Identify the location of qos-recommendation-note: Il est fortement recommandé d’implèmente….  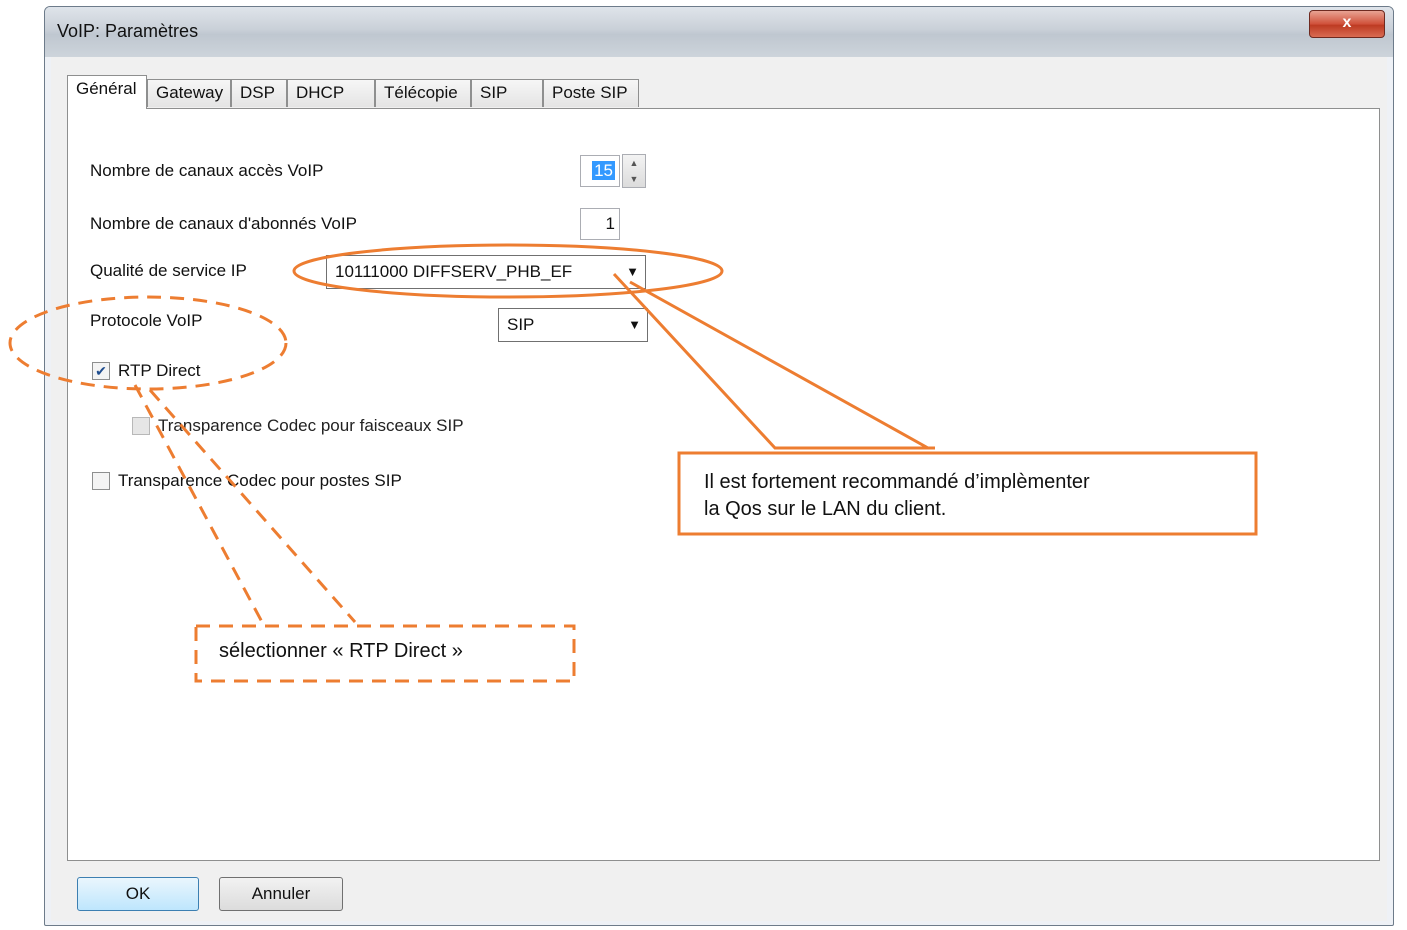
(967, 493).